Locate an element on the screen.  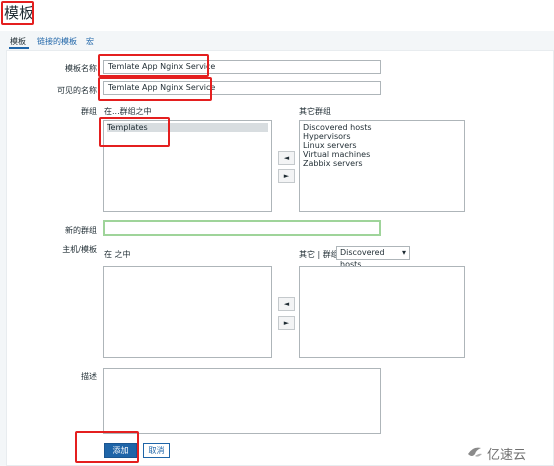
new-group-input is located at coordinates (242, 228).